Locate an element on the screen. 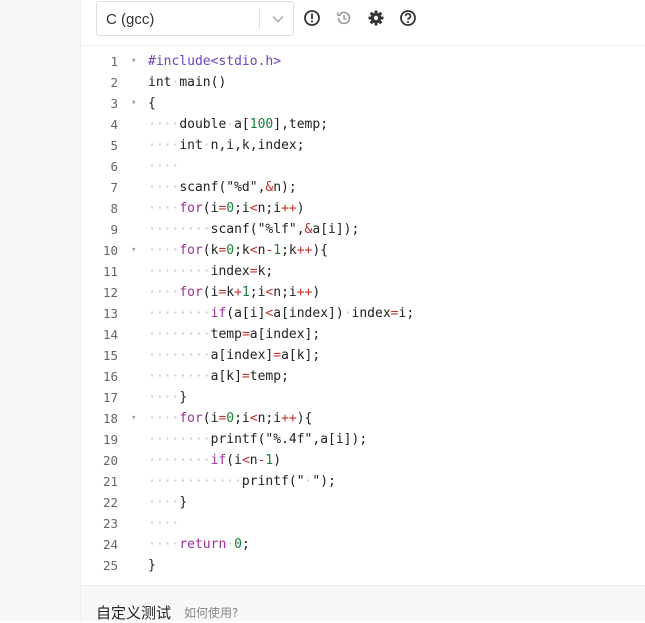 The height and width of the screenshot is (623, 645). code-token: k is located at coordinates (230, 292).